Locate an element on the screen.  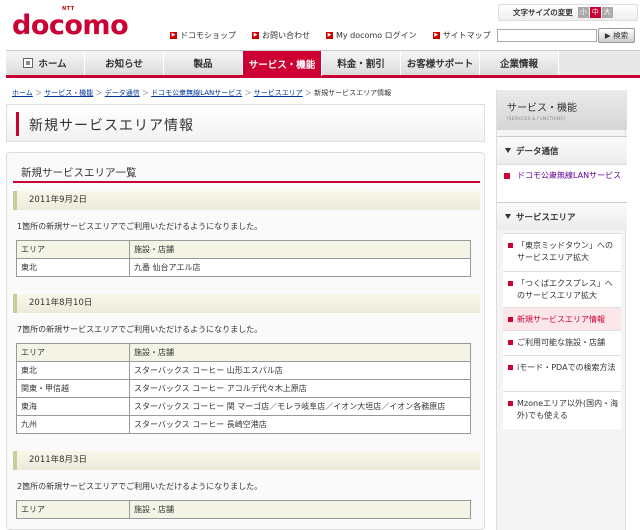
sidebar-item-mzone: Mzoneエリア以外(国内・海外)でも使える is located at coordinates (562, 410).